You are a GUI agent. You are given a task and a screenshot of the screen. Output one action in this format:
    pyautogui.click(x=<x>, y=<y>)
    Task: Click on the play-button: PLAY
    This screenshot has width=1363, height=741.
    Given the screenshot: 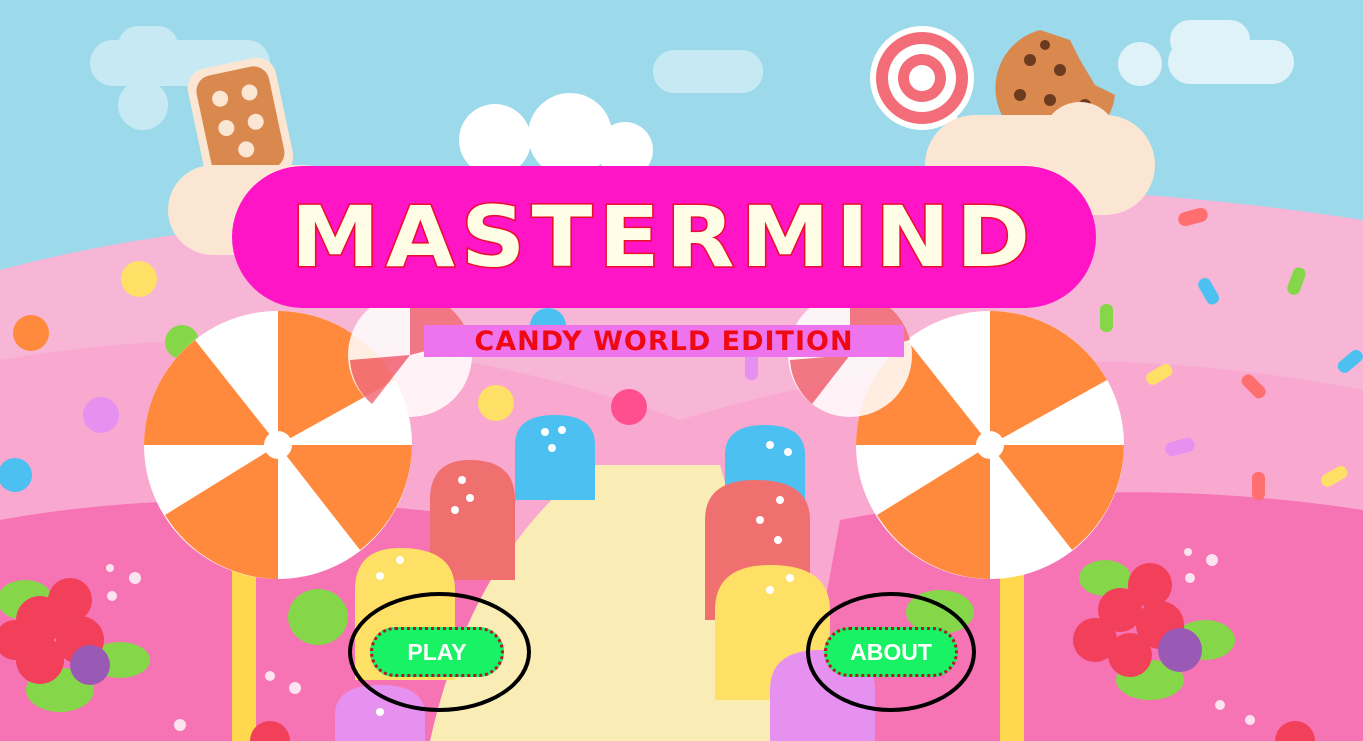 What is the action you would take?
    pyautogui.click(x=437, y=652)
    